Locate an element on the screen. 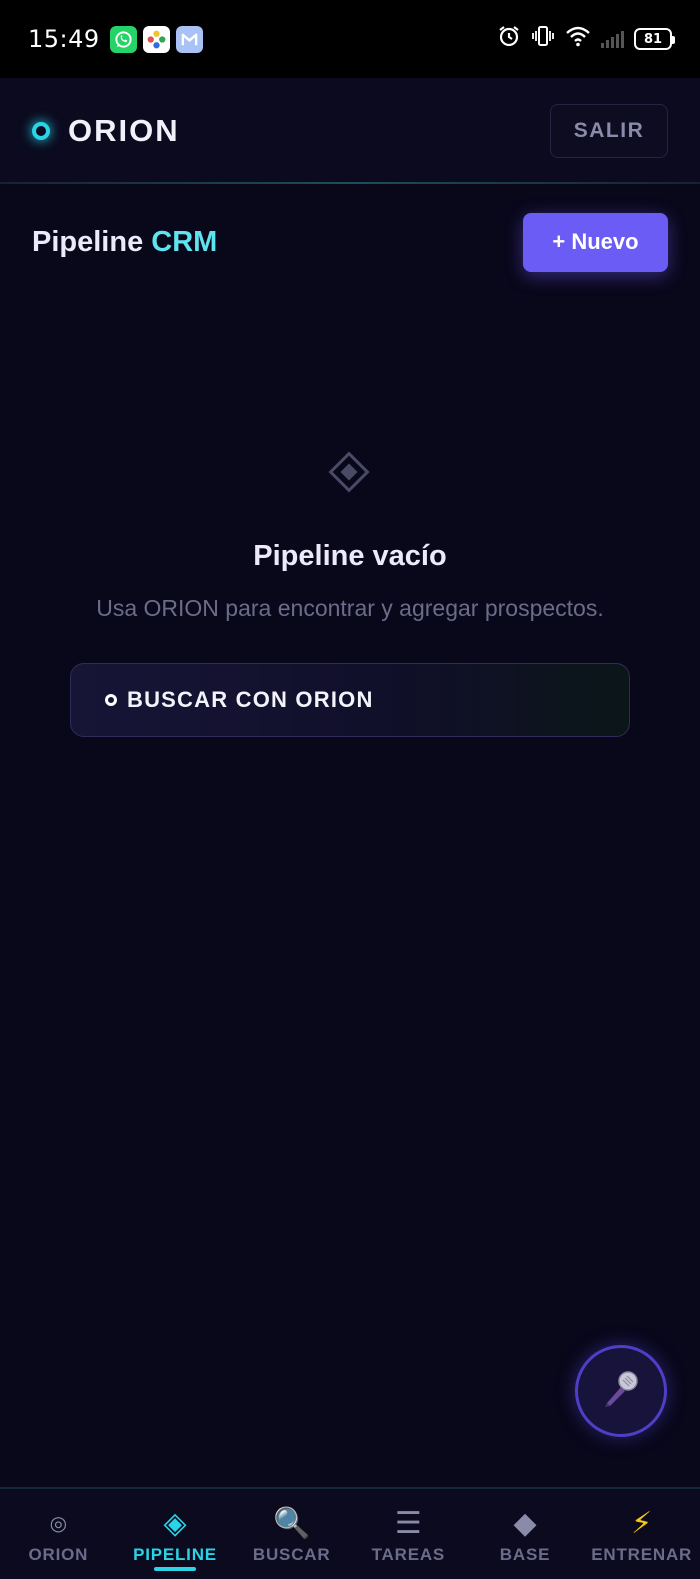 This screenshot has height=1579, width=700. nav-item-buscar: 🔍 BUSCAR is located at coordinates (291, 1534).